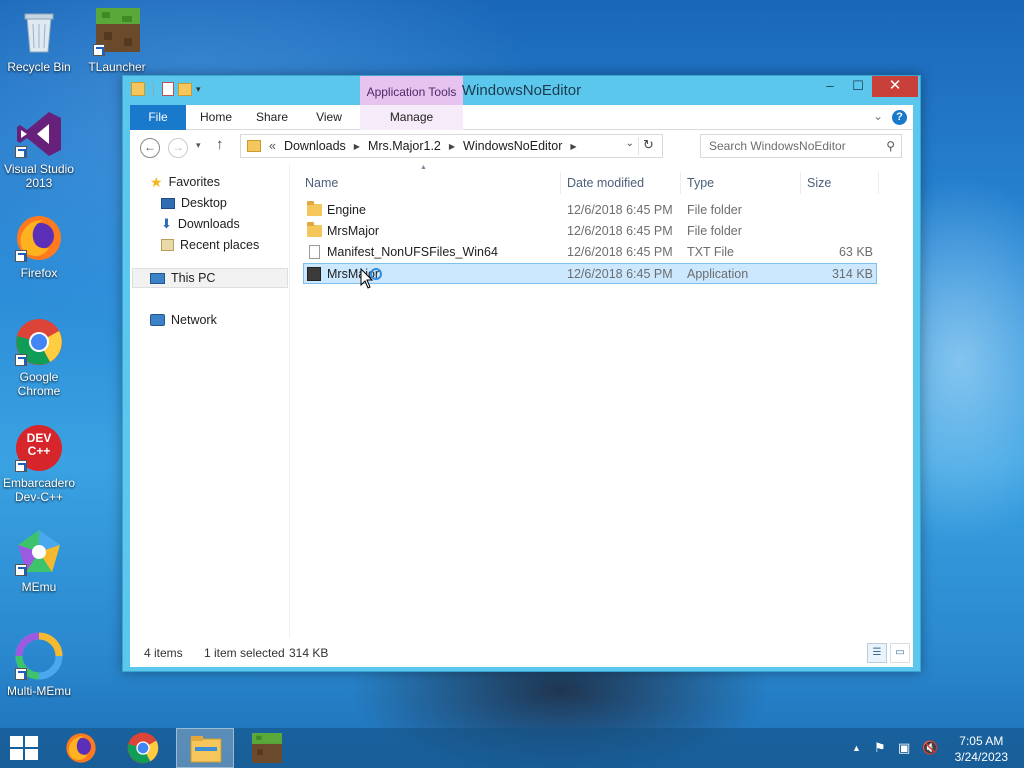 This screenshot has height=768, width=1024. I want to click on desktop-icon, so click(168, 203).